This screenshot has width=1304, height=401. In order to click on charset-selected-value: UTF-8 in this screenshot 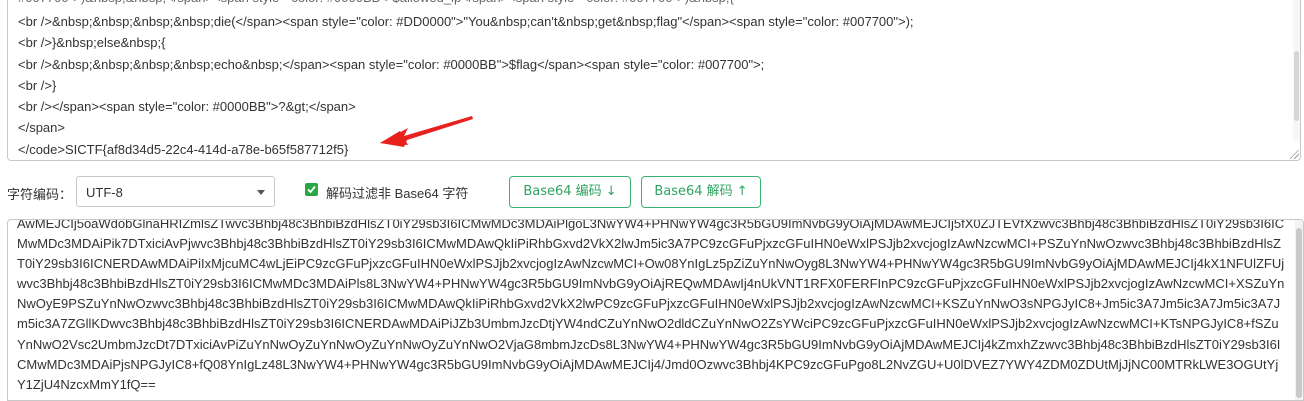, I will do `click(104, 192)`.